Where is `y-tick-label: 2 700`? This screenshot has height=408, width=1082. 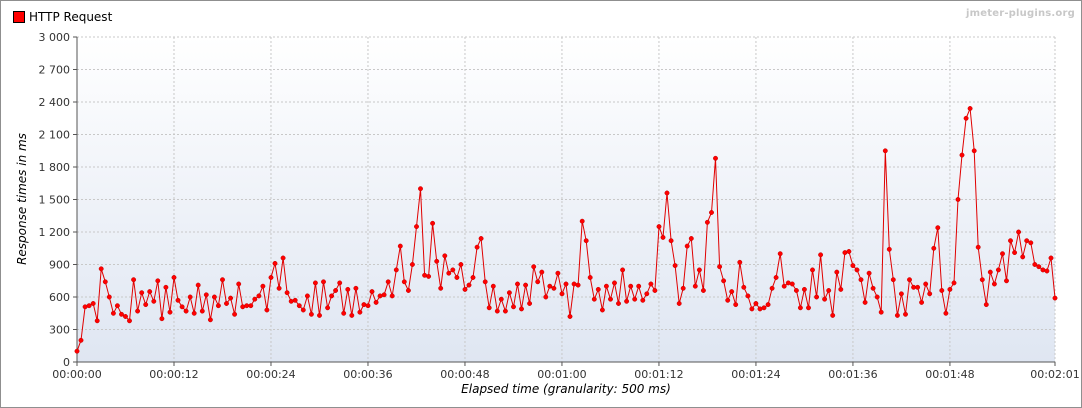
y-tick-label: 2 700 is located at coordinates (55, 70).